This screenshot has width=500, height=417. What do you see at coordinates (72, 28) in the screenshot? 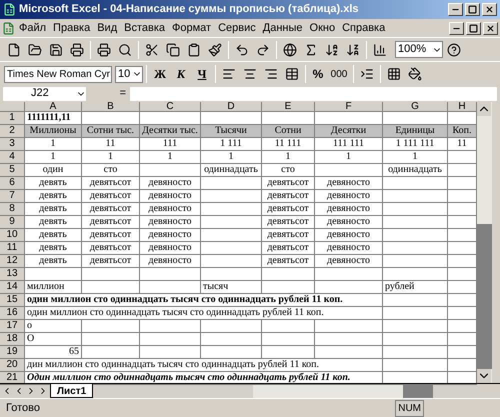
I see `menu-item: Правка` at bounding box center [72, 28].